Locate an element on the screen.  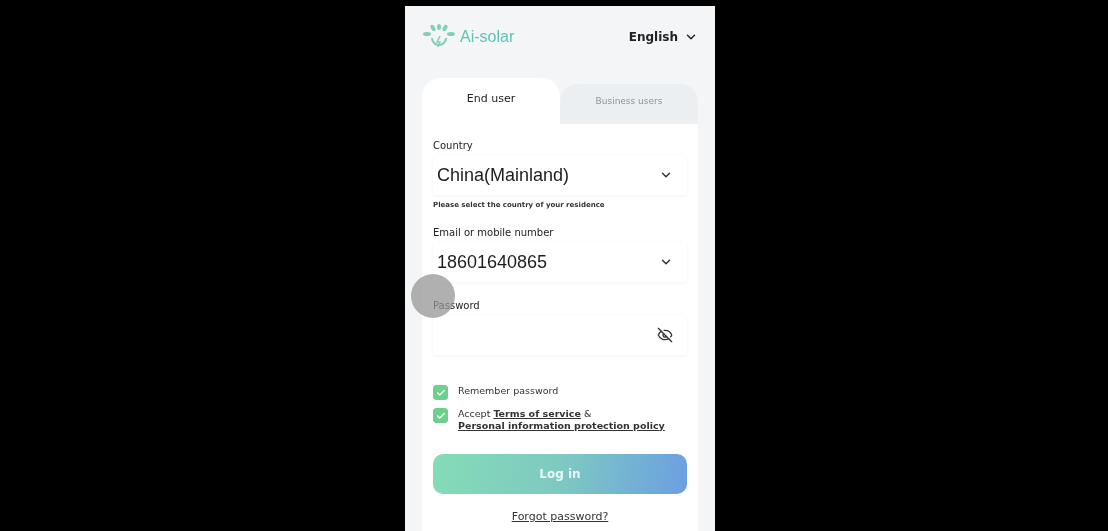
option-text: Accept is located at coordinates (475, 413).